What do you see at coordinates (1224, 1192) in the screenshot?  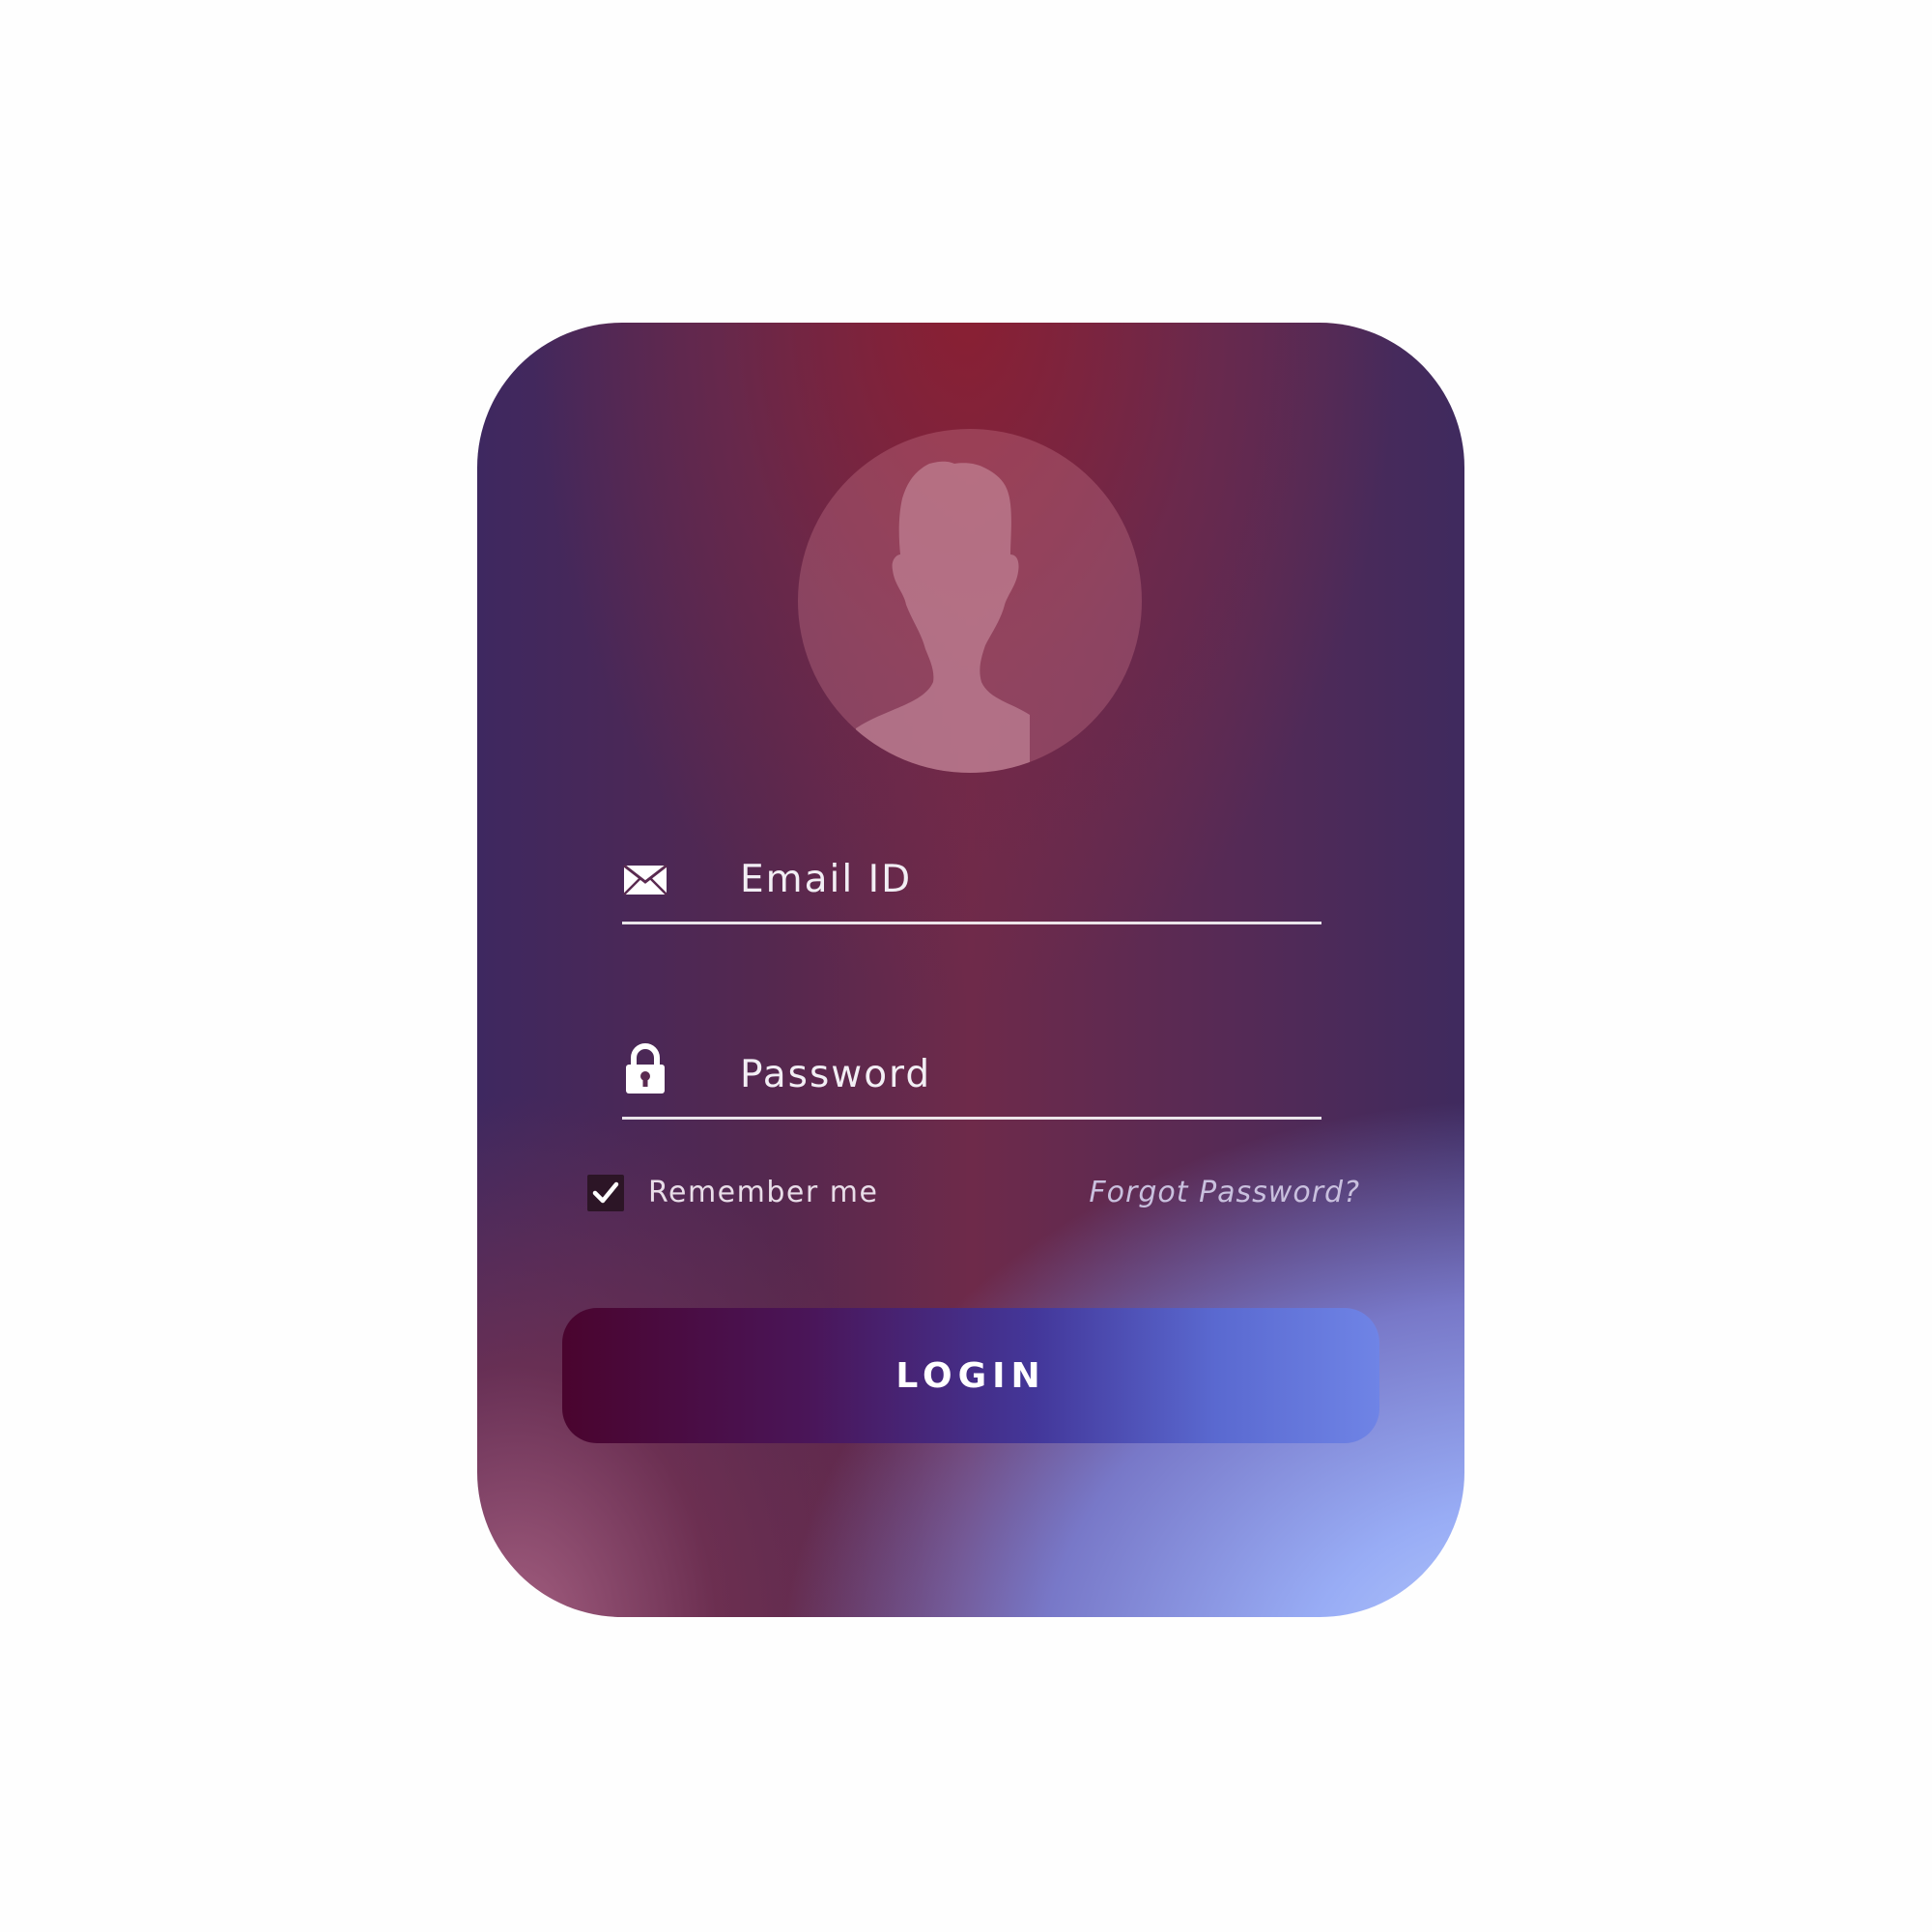 I see `forgot-password-link: Forgot Password?` at bounding box center [1224, 1192].